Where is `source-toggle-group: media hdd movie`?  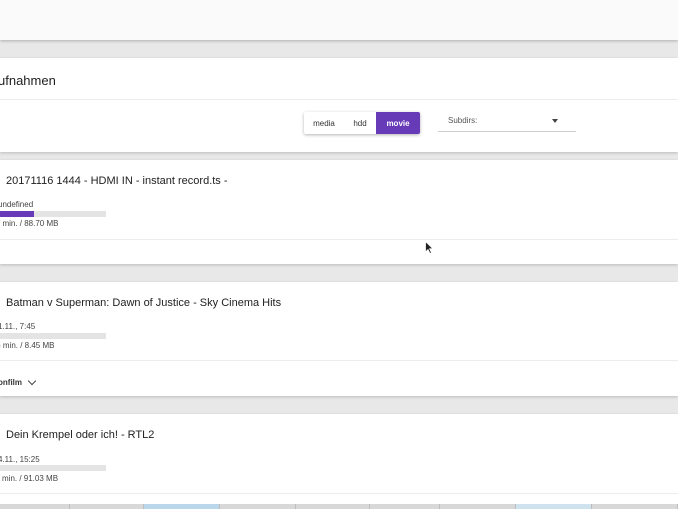
source-toggle-group: media hdd movie is located at coordinates (362, 123).